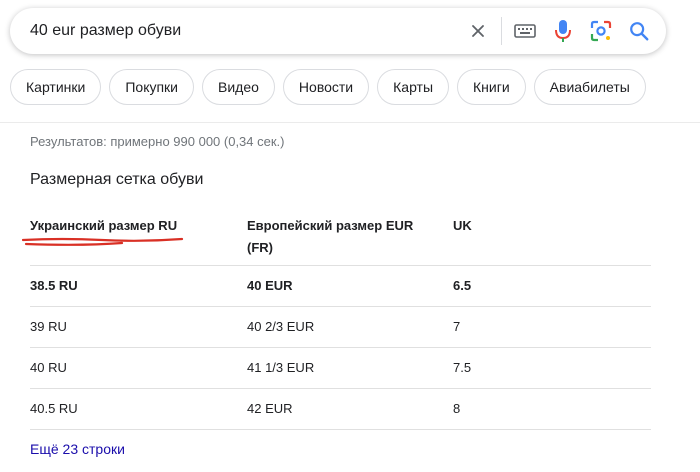  I want to click on lens-icon, so click(601, 31).